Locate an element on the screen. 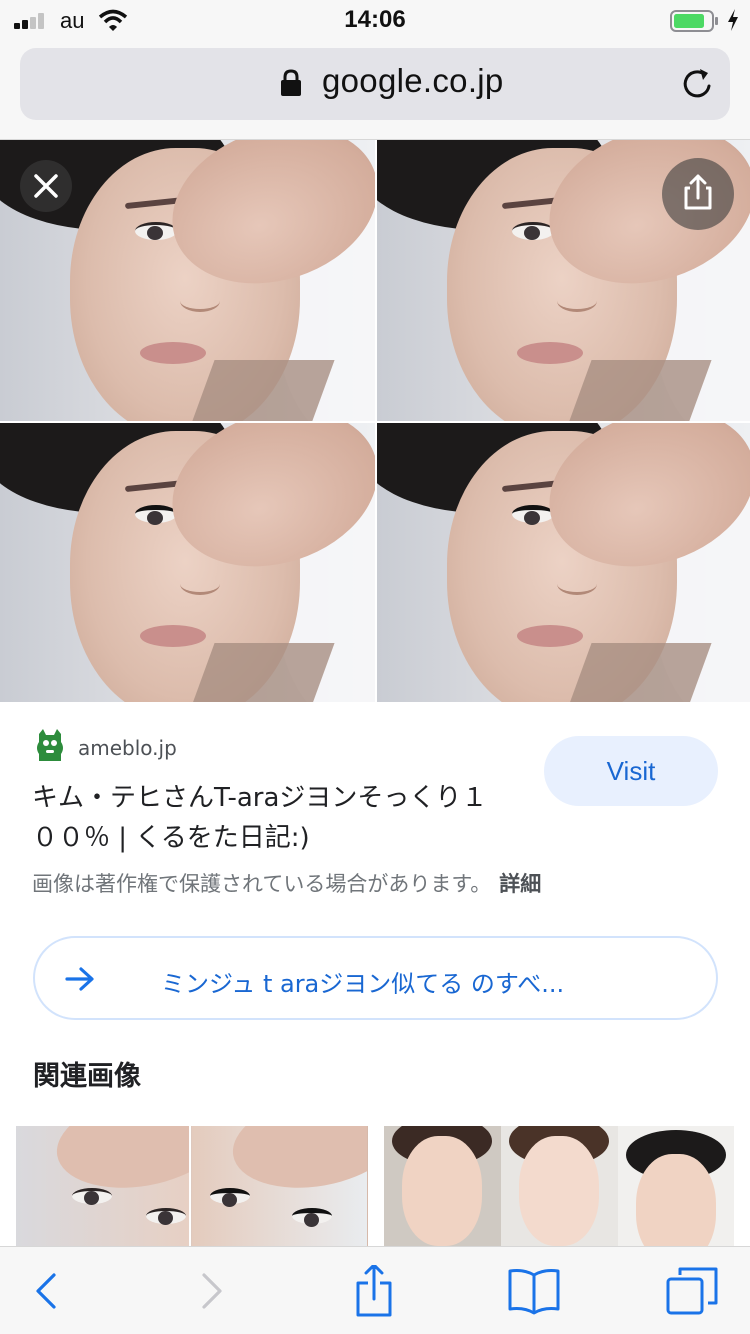 Image resolution: width=750 pixels, height=1334 pixels. browser-bottom-bar is located at coordinates (375, 1290).